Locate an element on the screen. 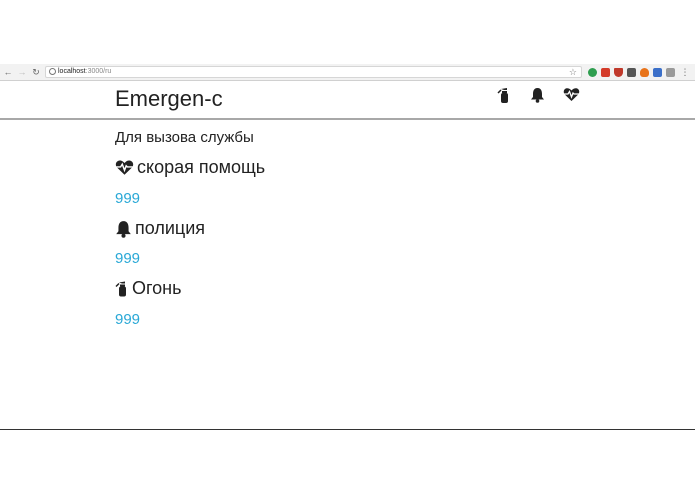  service-fire-title: Огонь is located at coordinates (148, 288).